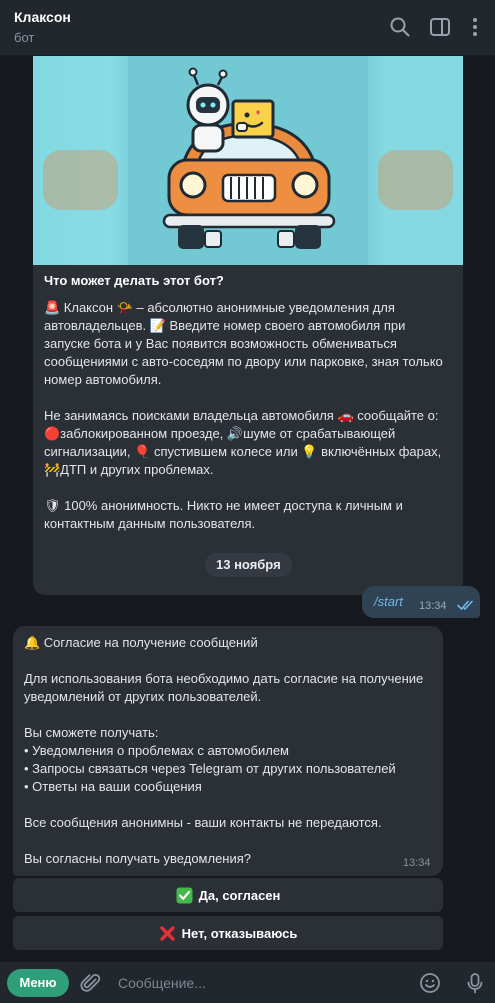  Describe the element at coordinates (248, 565) in the screenshot. I see `date-separator: 13 ноября` at that location.